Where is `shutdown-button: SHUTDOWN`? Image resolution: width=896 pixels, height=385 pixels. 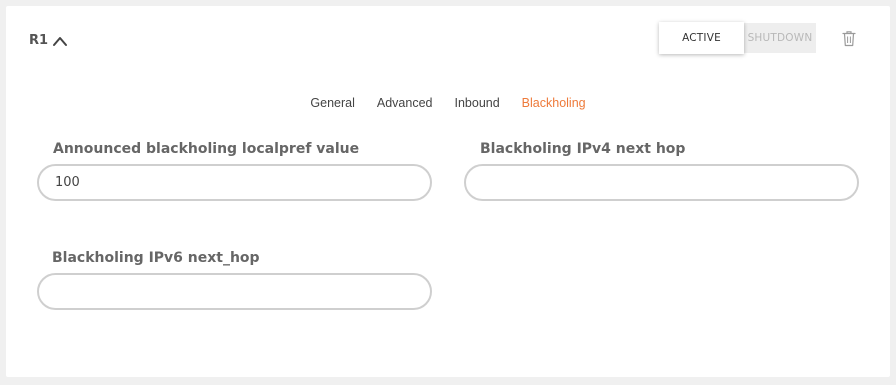
shutdown-button: SHUTDOWN is located at coordinates (780, 38).